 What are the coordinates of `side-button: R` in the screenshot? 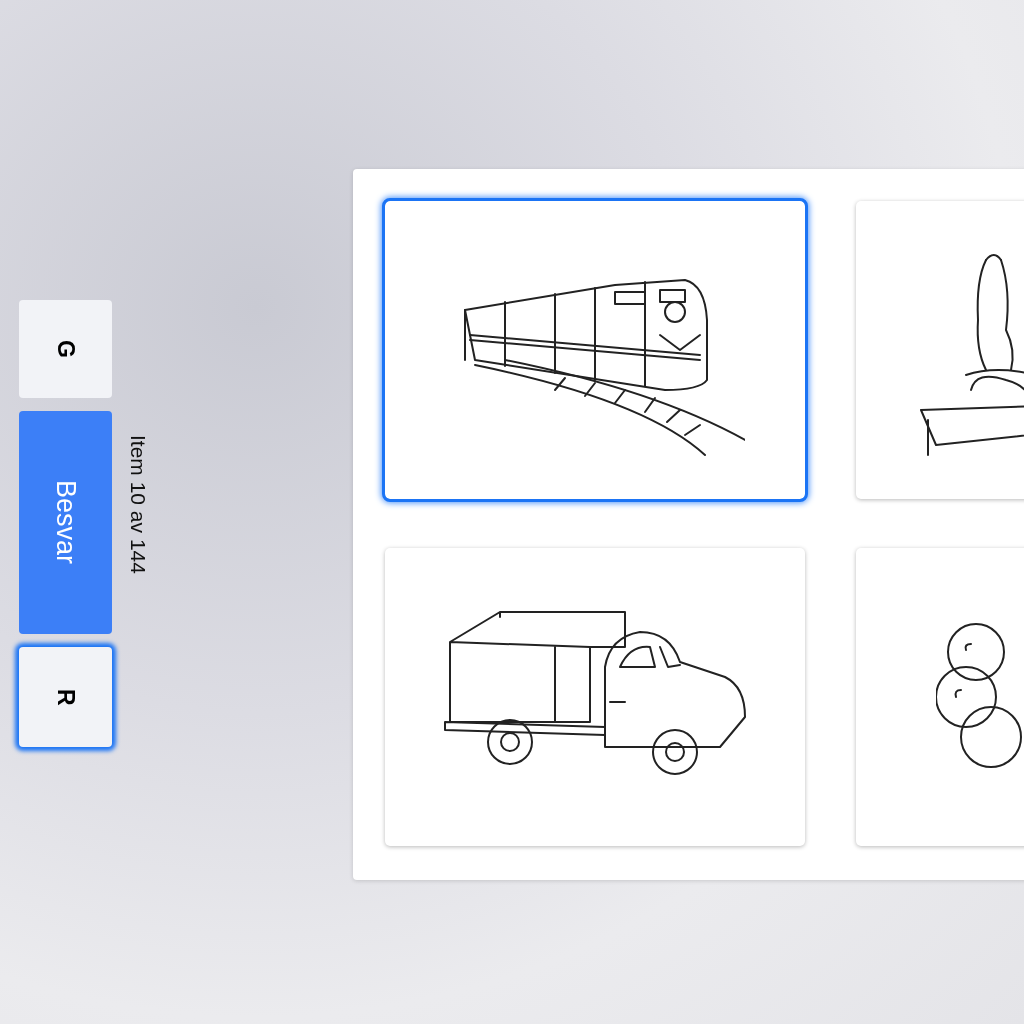 It's located at (65, 697).